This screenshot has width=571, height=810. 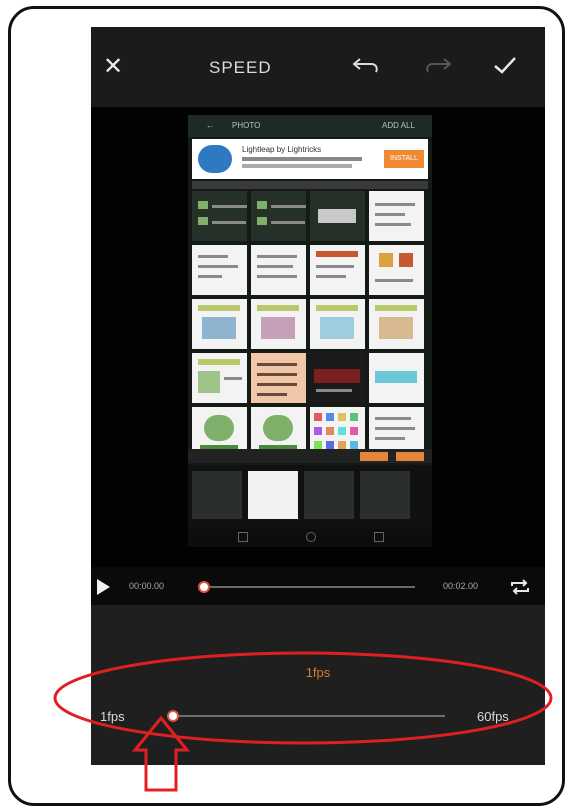 What do you see at coordinates (367, 65) in the screenshot?
I see `undo-icon` at bounding box center [367, 65].